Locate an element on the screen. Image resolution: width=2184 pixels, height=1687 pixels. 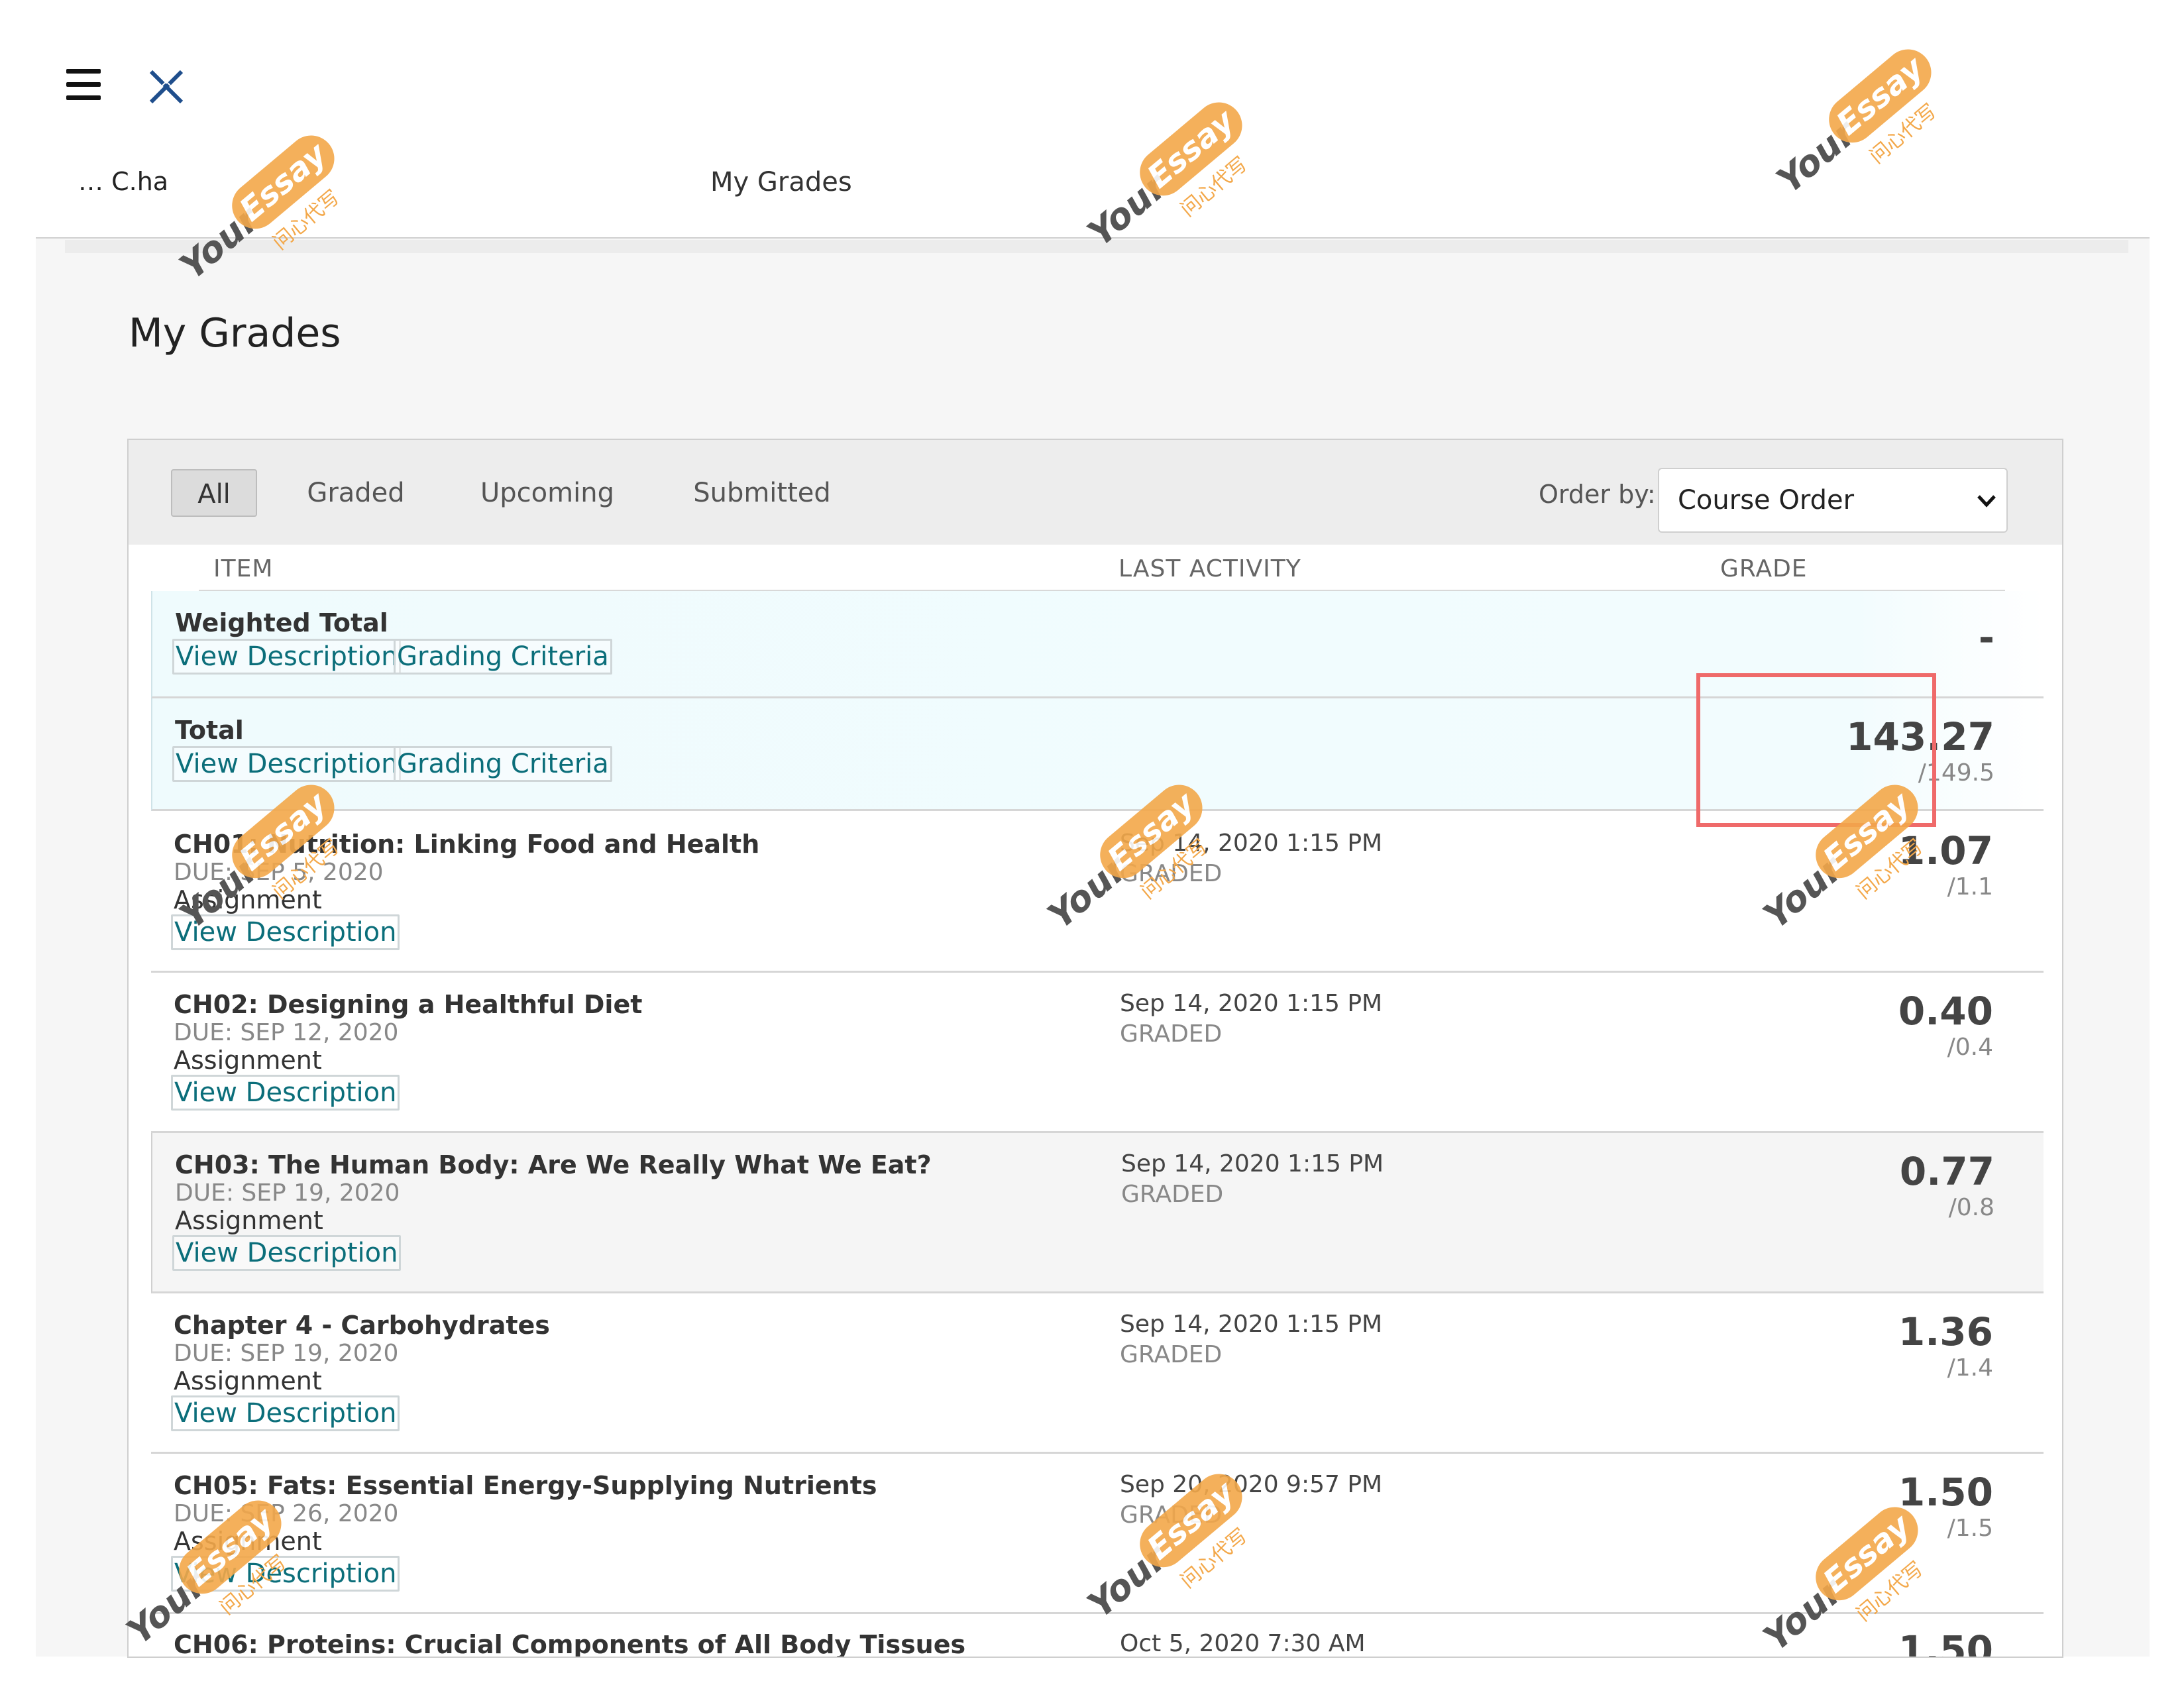
chevron-down-icon is located at coordinates (1986, 501).